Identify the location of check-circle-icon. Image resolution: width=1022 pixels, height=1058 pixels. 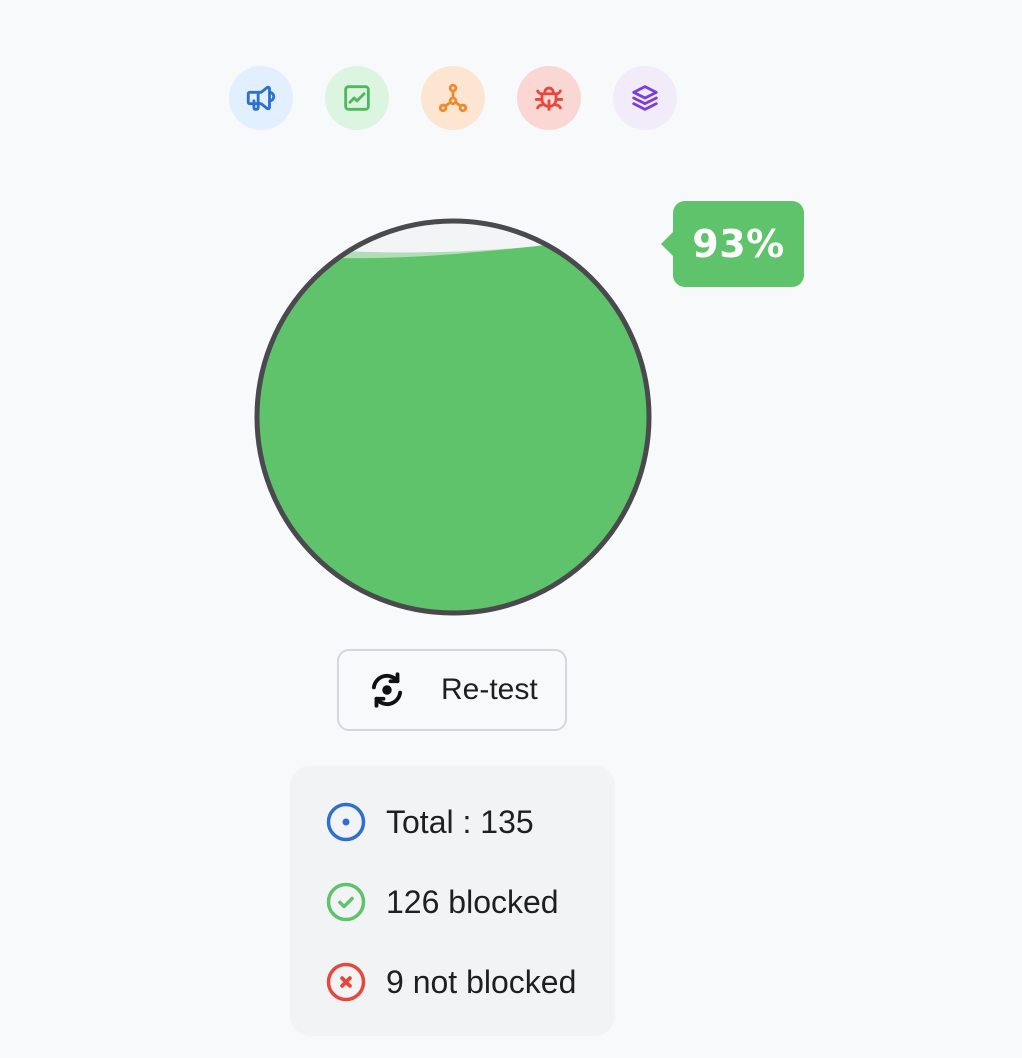
(346, 902).